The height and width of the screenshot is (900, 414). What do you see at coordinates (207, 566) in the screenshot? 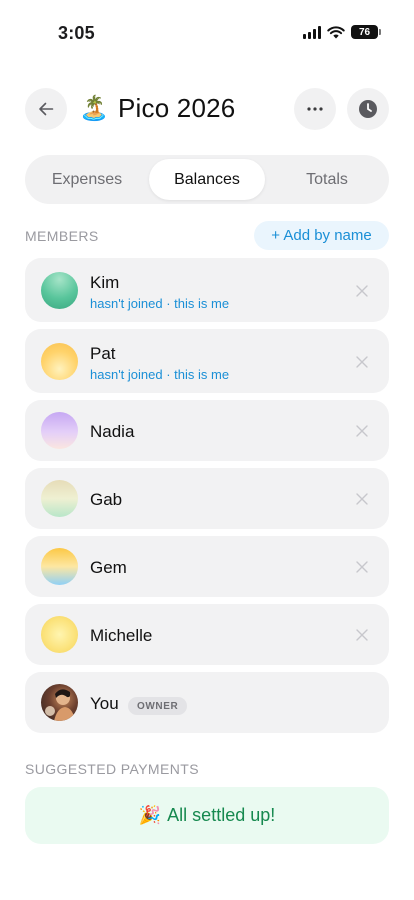
I see `member-row-gem: Gem` at bounding box center [207, 566].